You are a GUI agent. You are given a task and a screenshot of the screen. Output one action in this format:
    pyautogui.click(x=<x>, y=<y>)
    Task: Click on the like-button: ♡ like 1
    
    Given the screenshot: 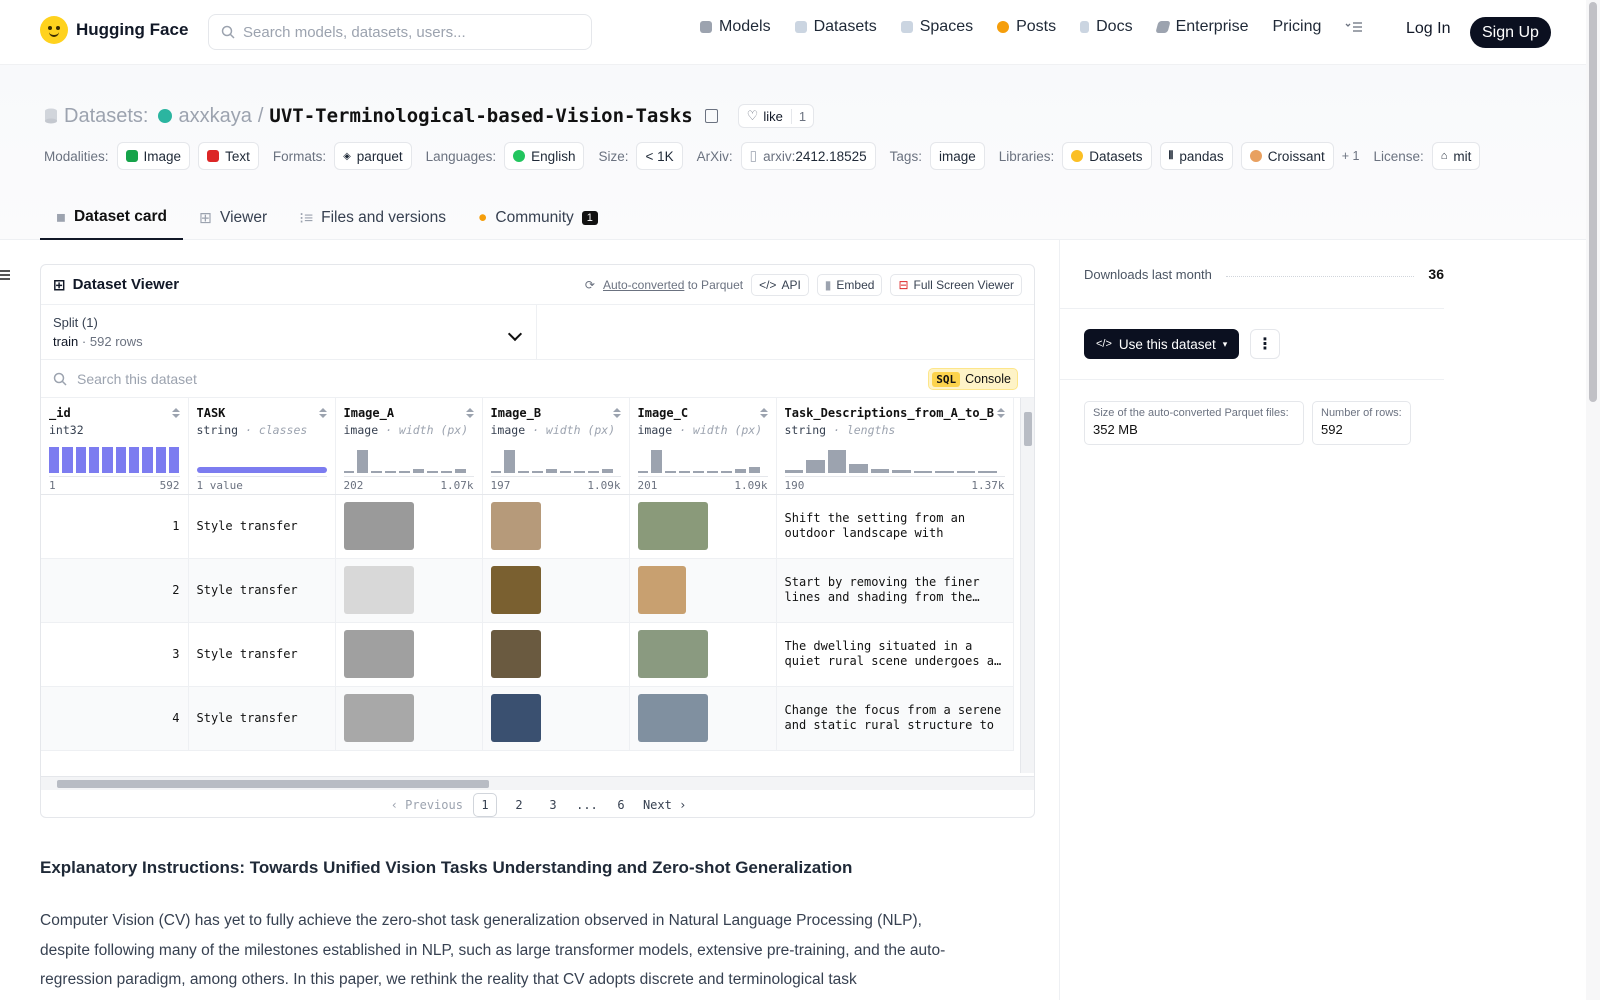 What is the action you would take?
    pyautogui.click(x=776, y=116)
    